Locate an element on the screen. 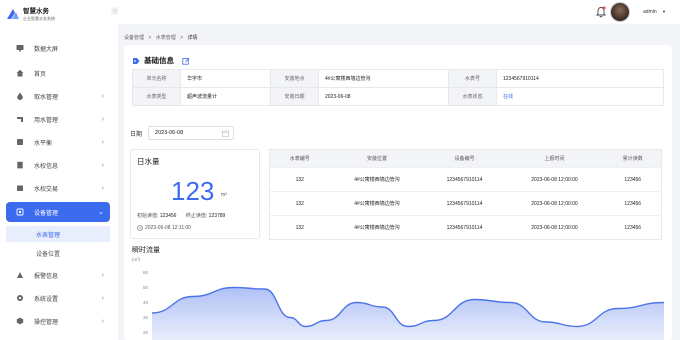 The height and width of the screenshot is (340, 680). flow-chart-title: 瞬时流量 is located at coordinates (146, 250).